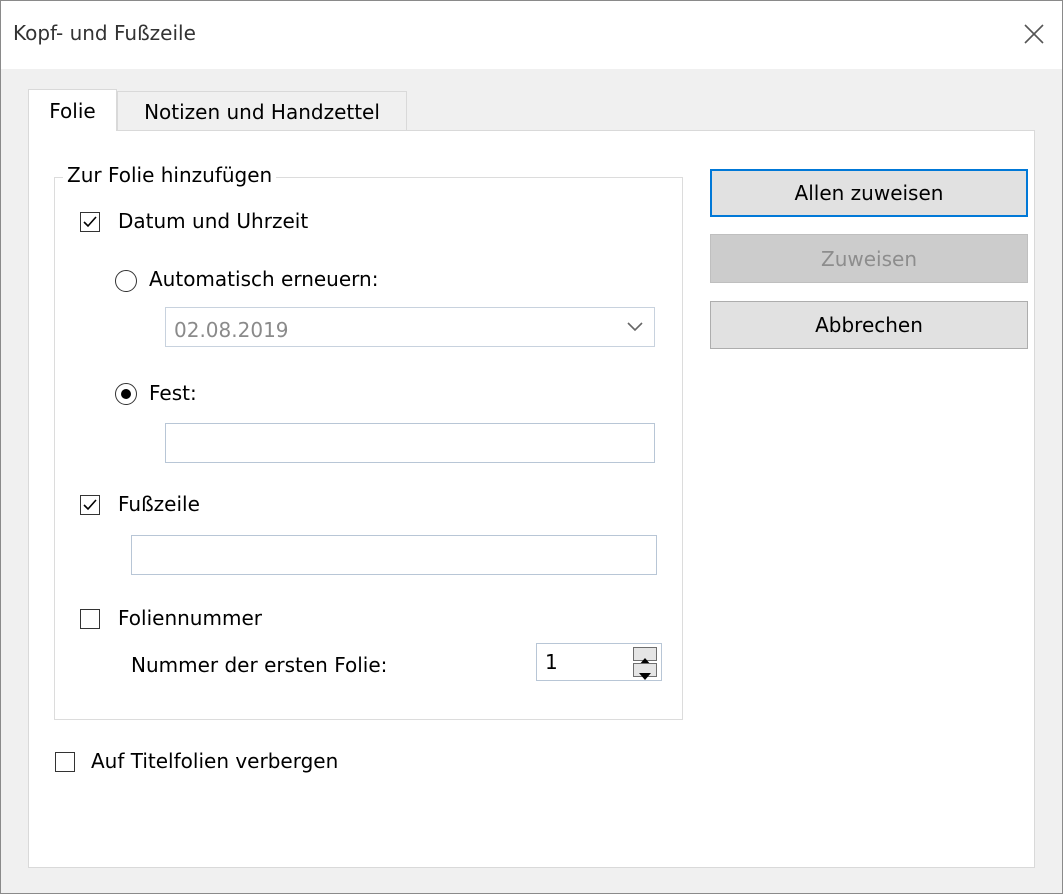 The width and height of the screenshot is (1063, 894). I want to click on apply-all-button: Allen zuweisen, so click(869, 193).